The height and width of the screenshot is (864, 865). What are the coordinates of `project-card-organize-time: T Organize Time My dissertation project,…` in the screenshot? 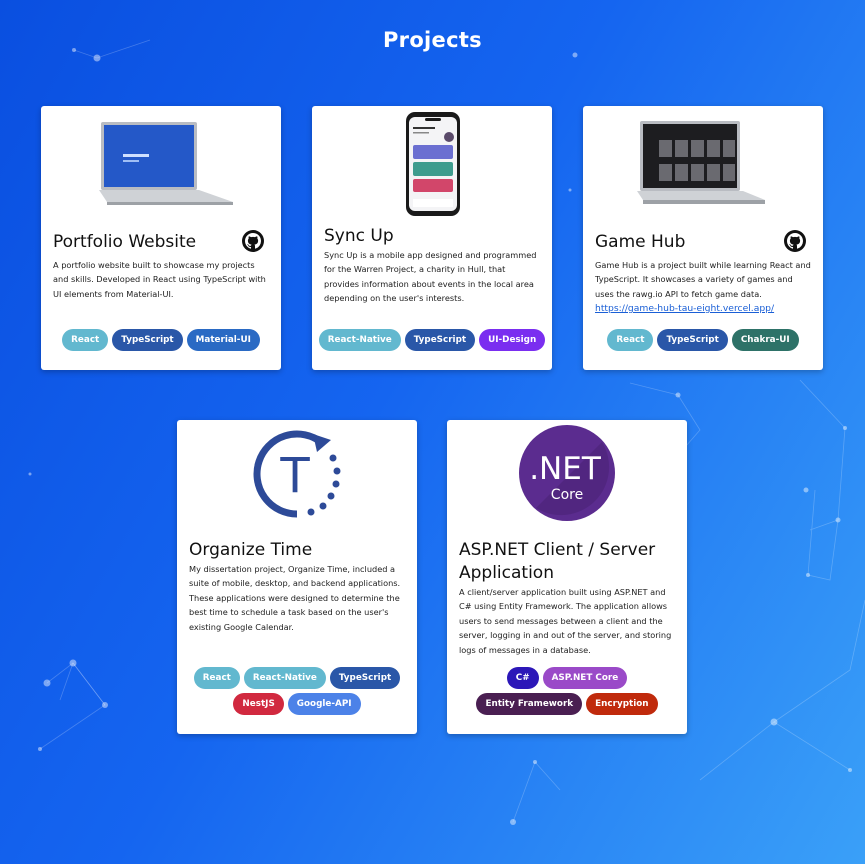 It's located at (297, 577).